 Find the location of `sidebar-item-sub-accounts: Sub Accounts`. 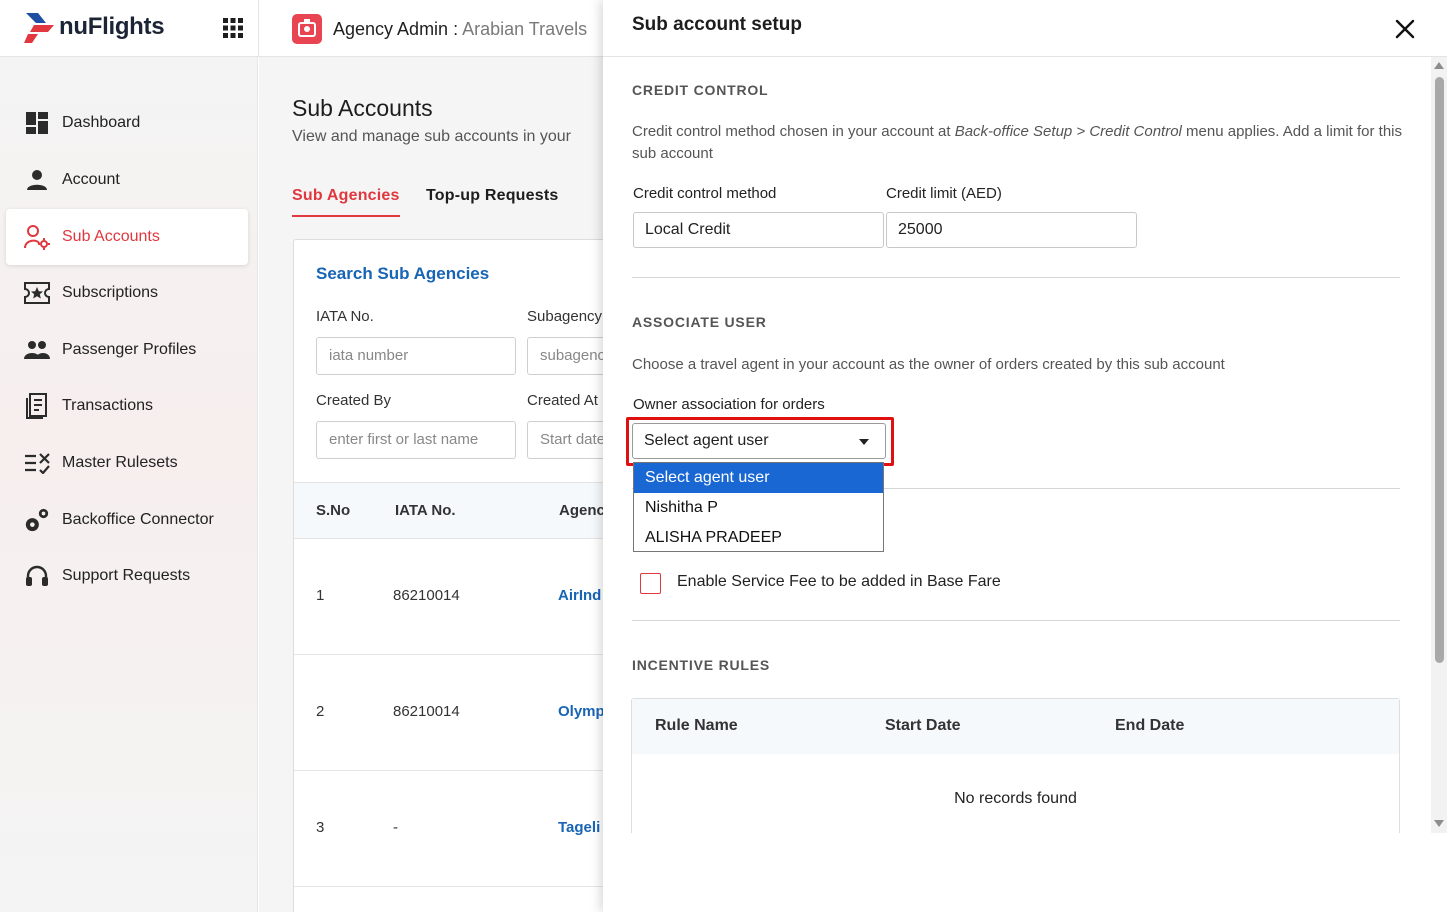

sidebar-item-sub-accounts: Sub Accounts is located at coordinates (127, 237).